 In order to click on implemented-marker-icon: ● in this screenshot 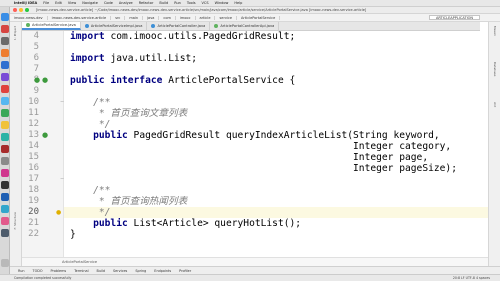, I will do `click(37, 80)`.